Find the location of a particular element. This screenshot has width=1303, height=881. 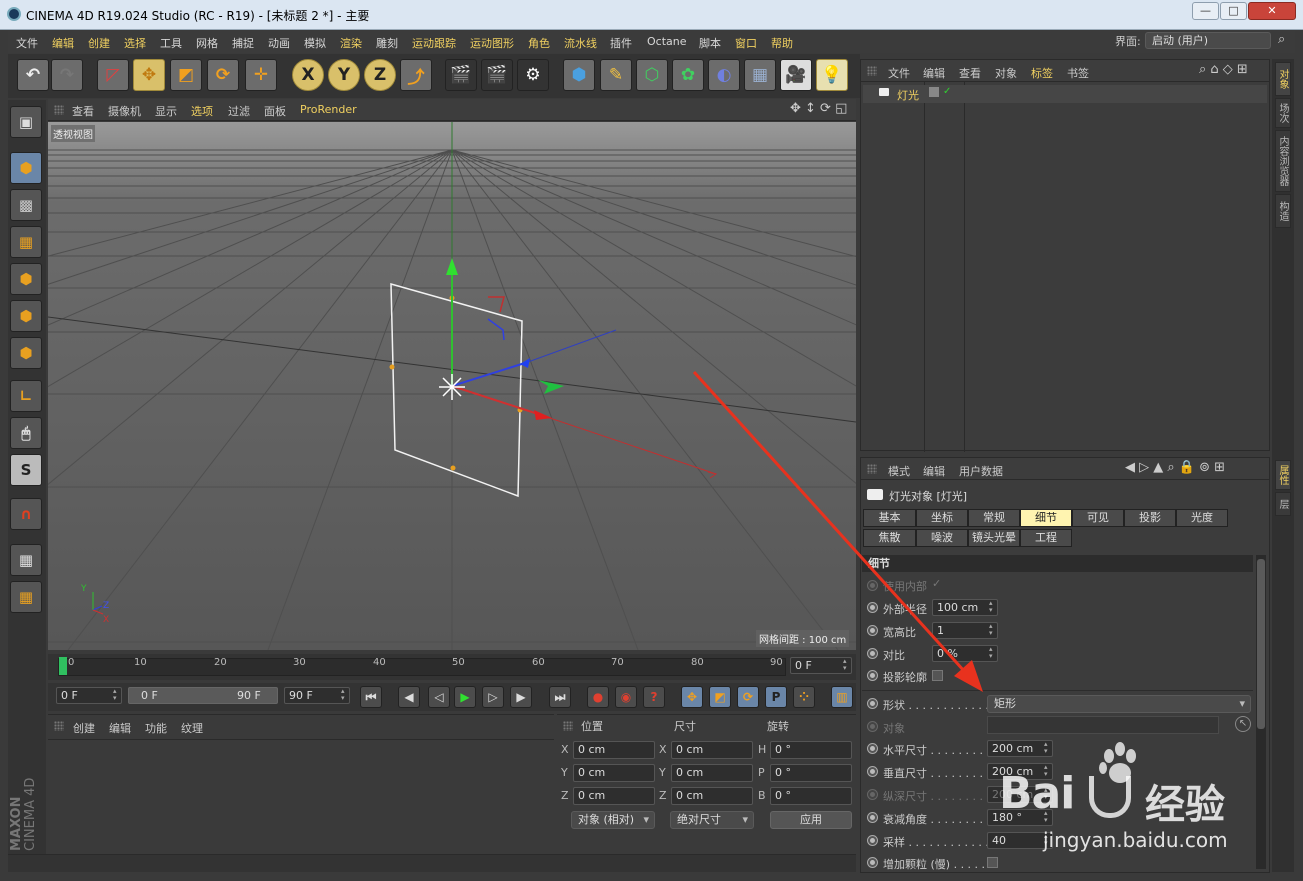

interface-select: 启动 (用户) is located at coordinates (1208, 40).